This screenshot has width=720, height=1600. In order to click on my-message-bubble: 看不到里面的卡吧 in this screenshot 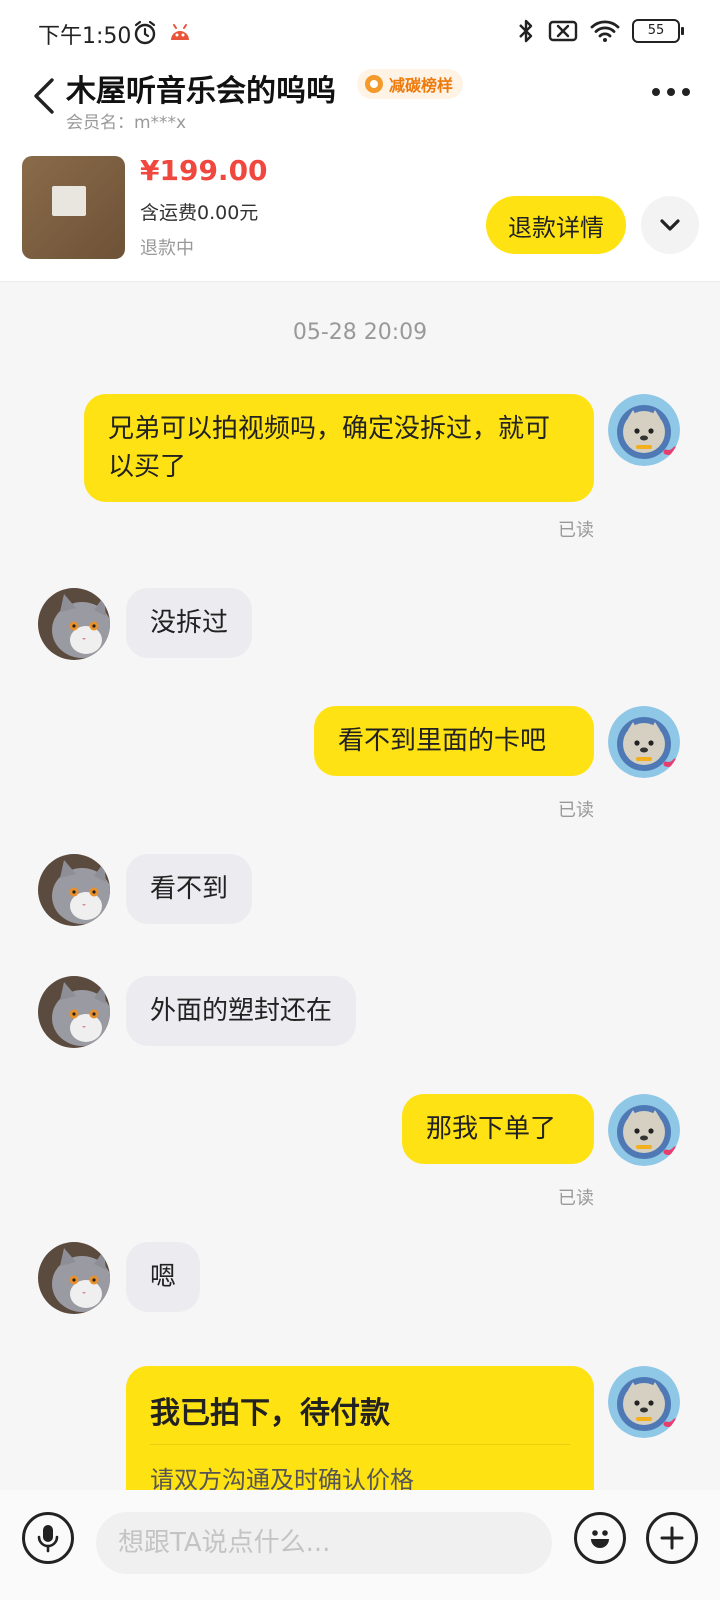, I will do `click(454, 741)`.